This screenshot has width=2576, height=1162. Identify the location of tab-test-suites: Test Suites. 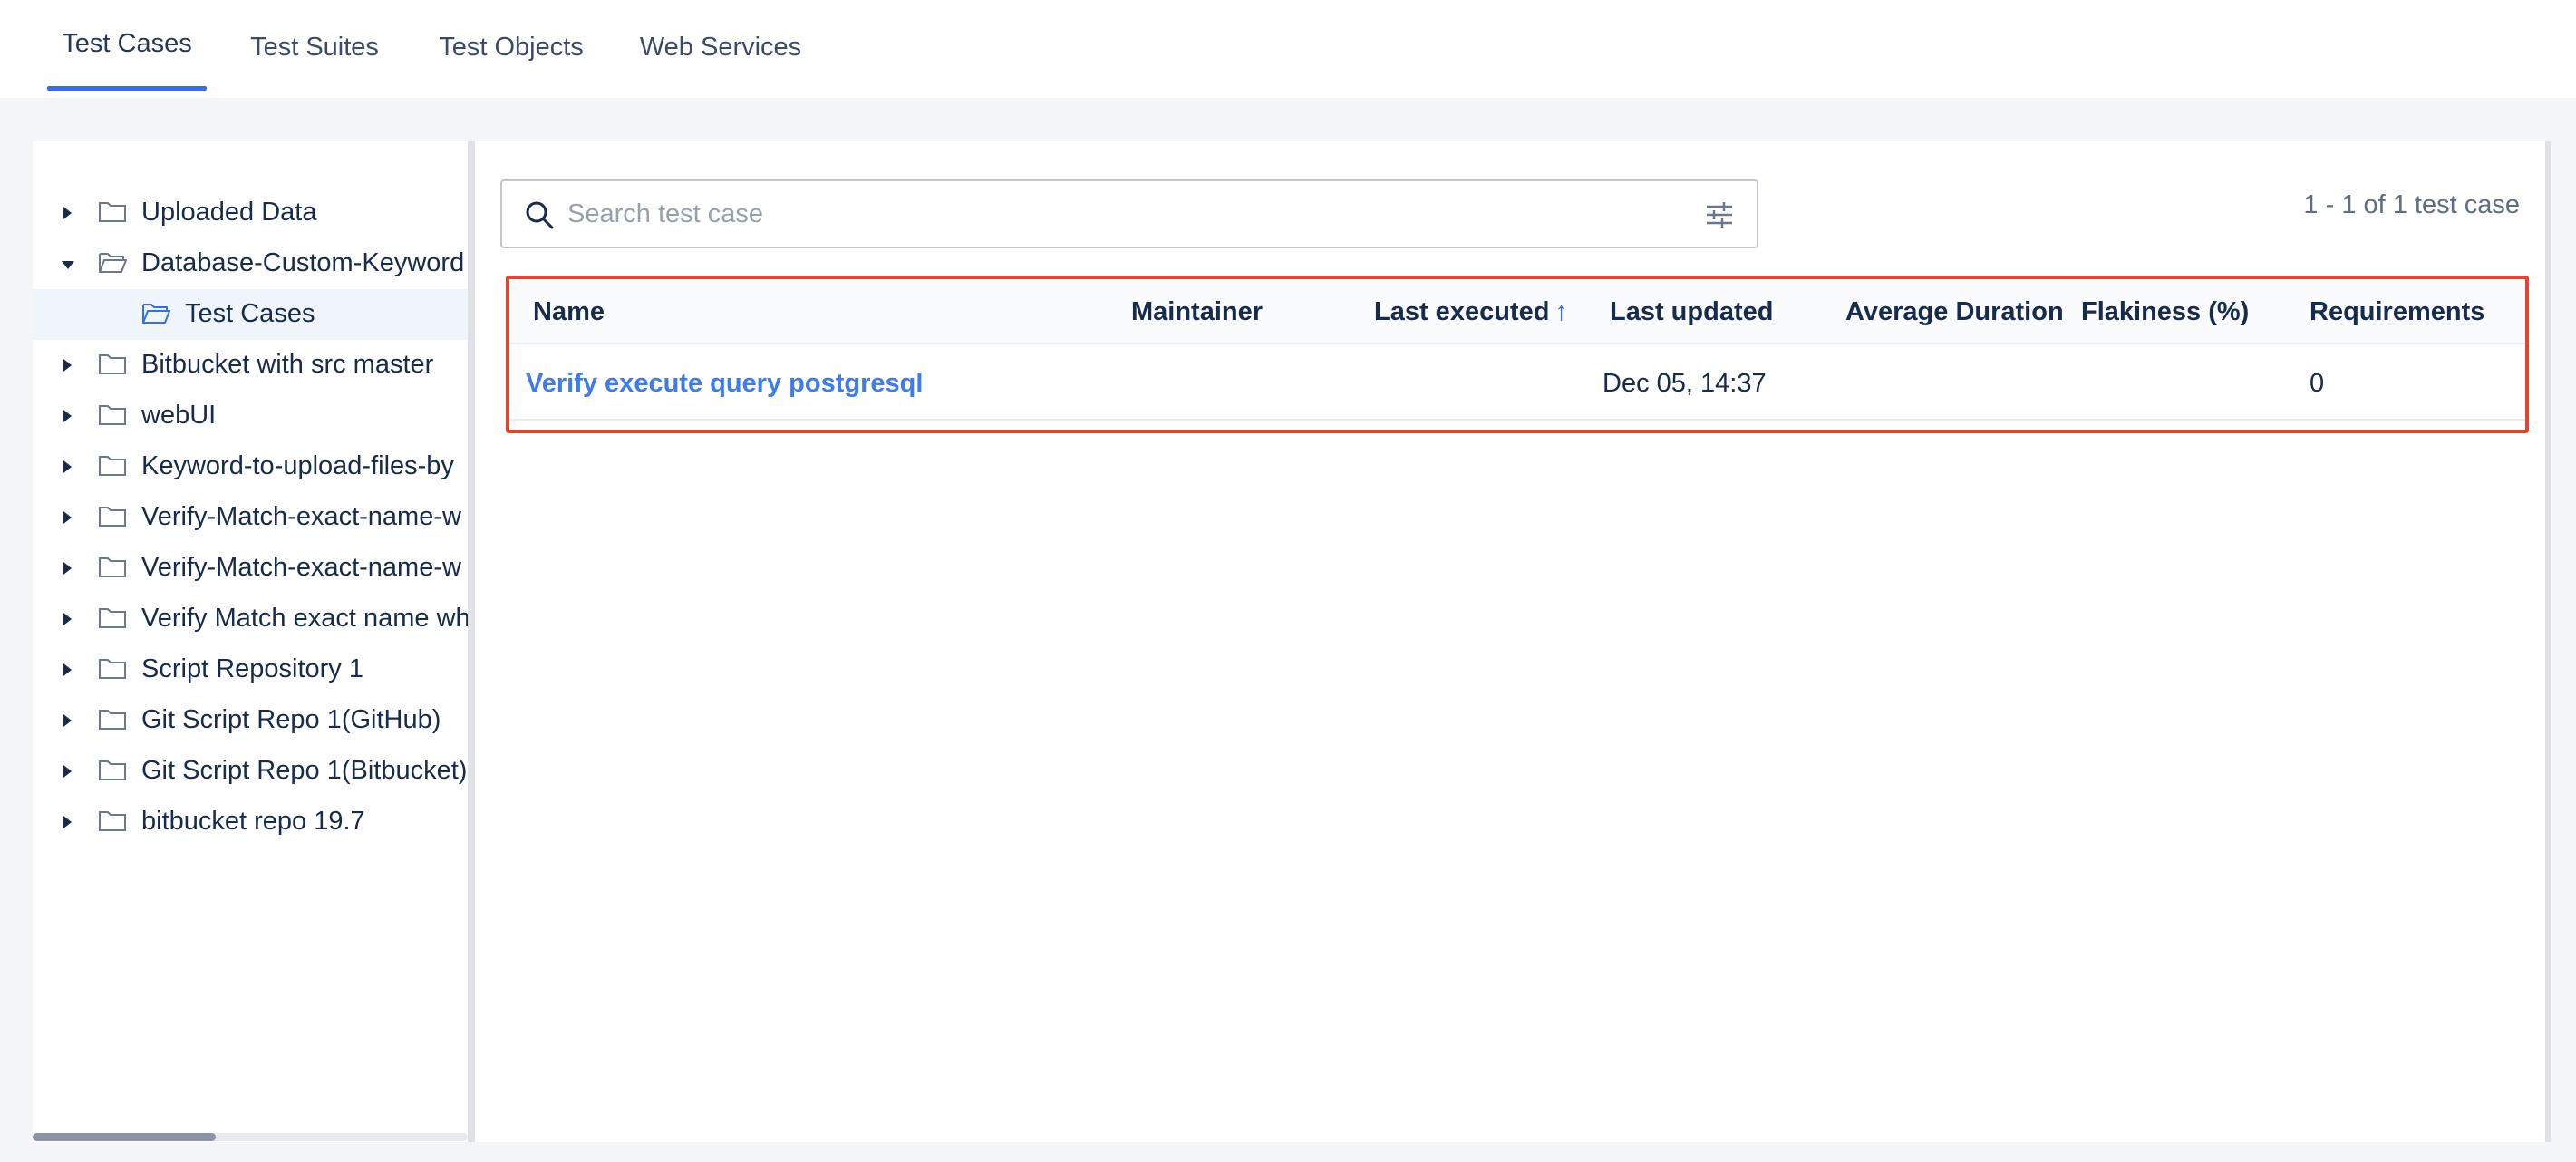
(314, 48).